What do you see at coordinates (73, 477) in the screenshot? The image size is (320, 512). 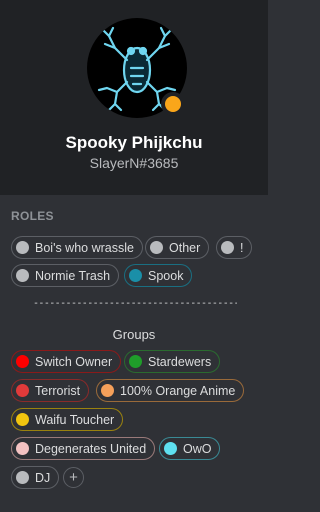 I see `add-role-button: +` at bounding box center [73, 477].